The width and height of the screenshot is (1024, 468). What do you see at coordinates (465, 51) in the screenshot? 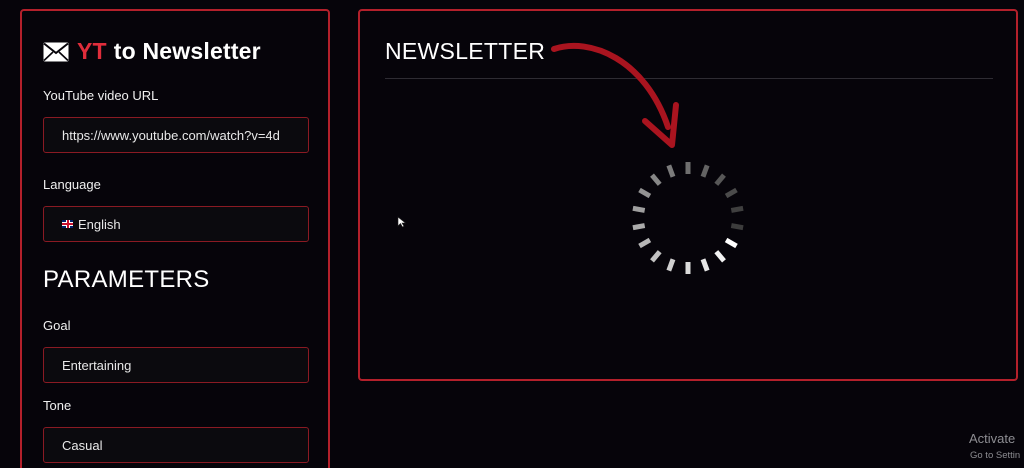
I see `newsletter-title: NEWSLETTER` at bounding box center [465, 51].